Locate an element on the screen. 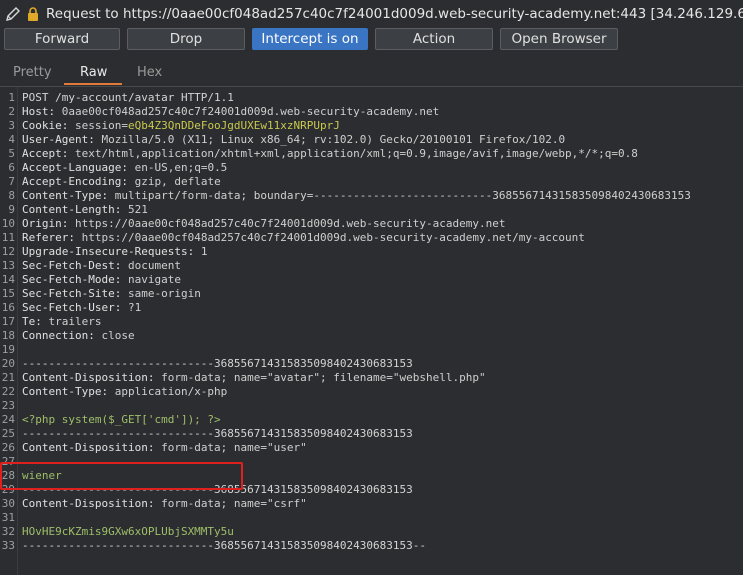 This screenshot has width=743, height=575. line-content: Accept-Language: en-US,en;q=0.5 is located at coordinates (124, 168).